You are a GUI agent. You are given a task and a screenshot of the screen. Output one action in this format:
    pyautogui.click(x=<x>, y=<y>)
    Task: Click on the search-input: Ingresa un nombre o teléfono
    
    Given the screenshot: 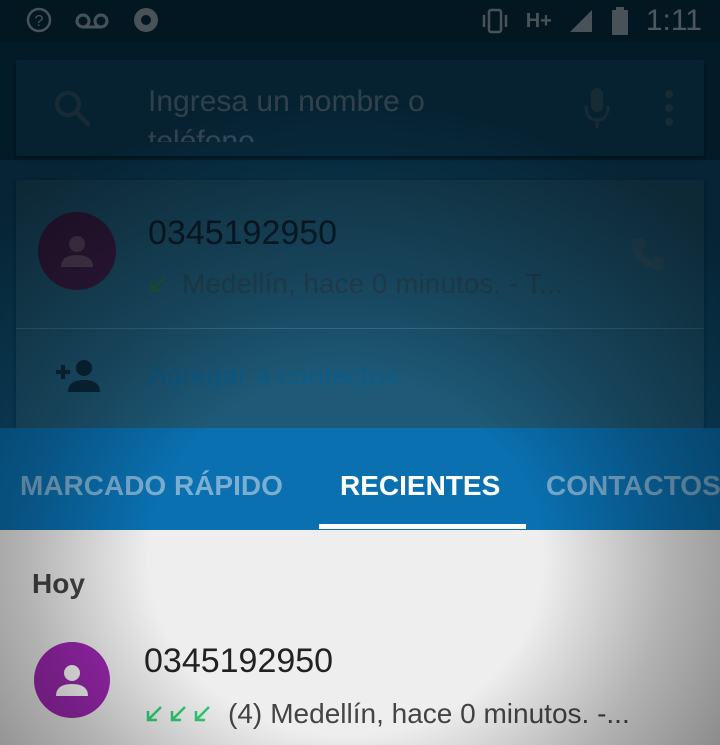 What is the action you would take?
    pyautogui.click(x=328, y=112)
    